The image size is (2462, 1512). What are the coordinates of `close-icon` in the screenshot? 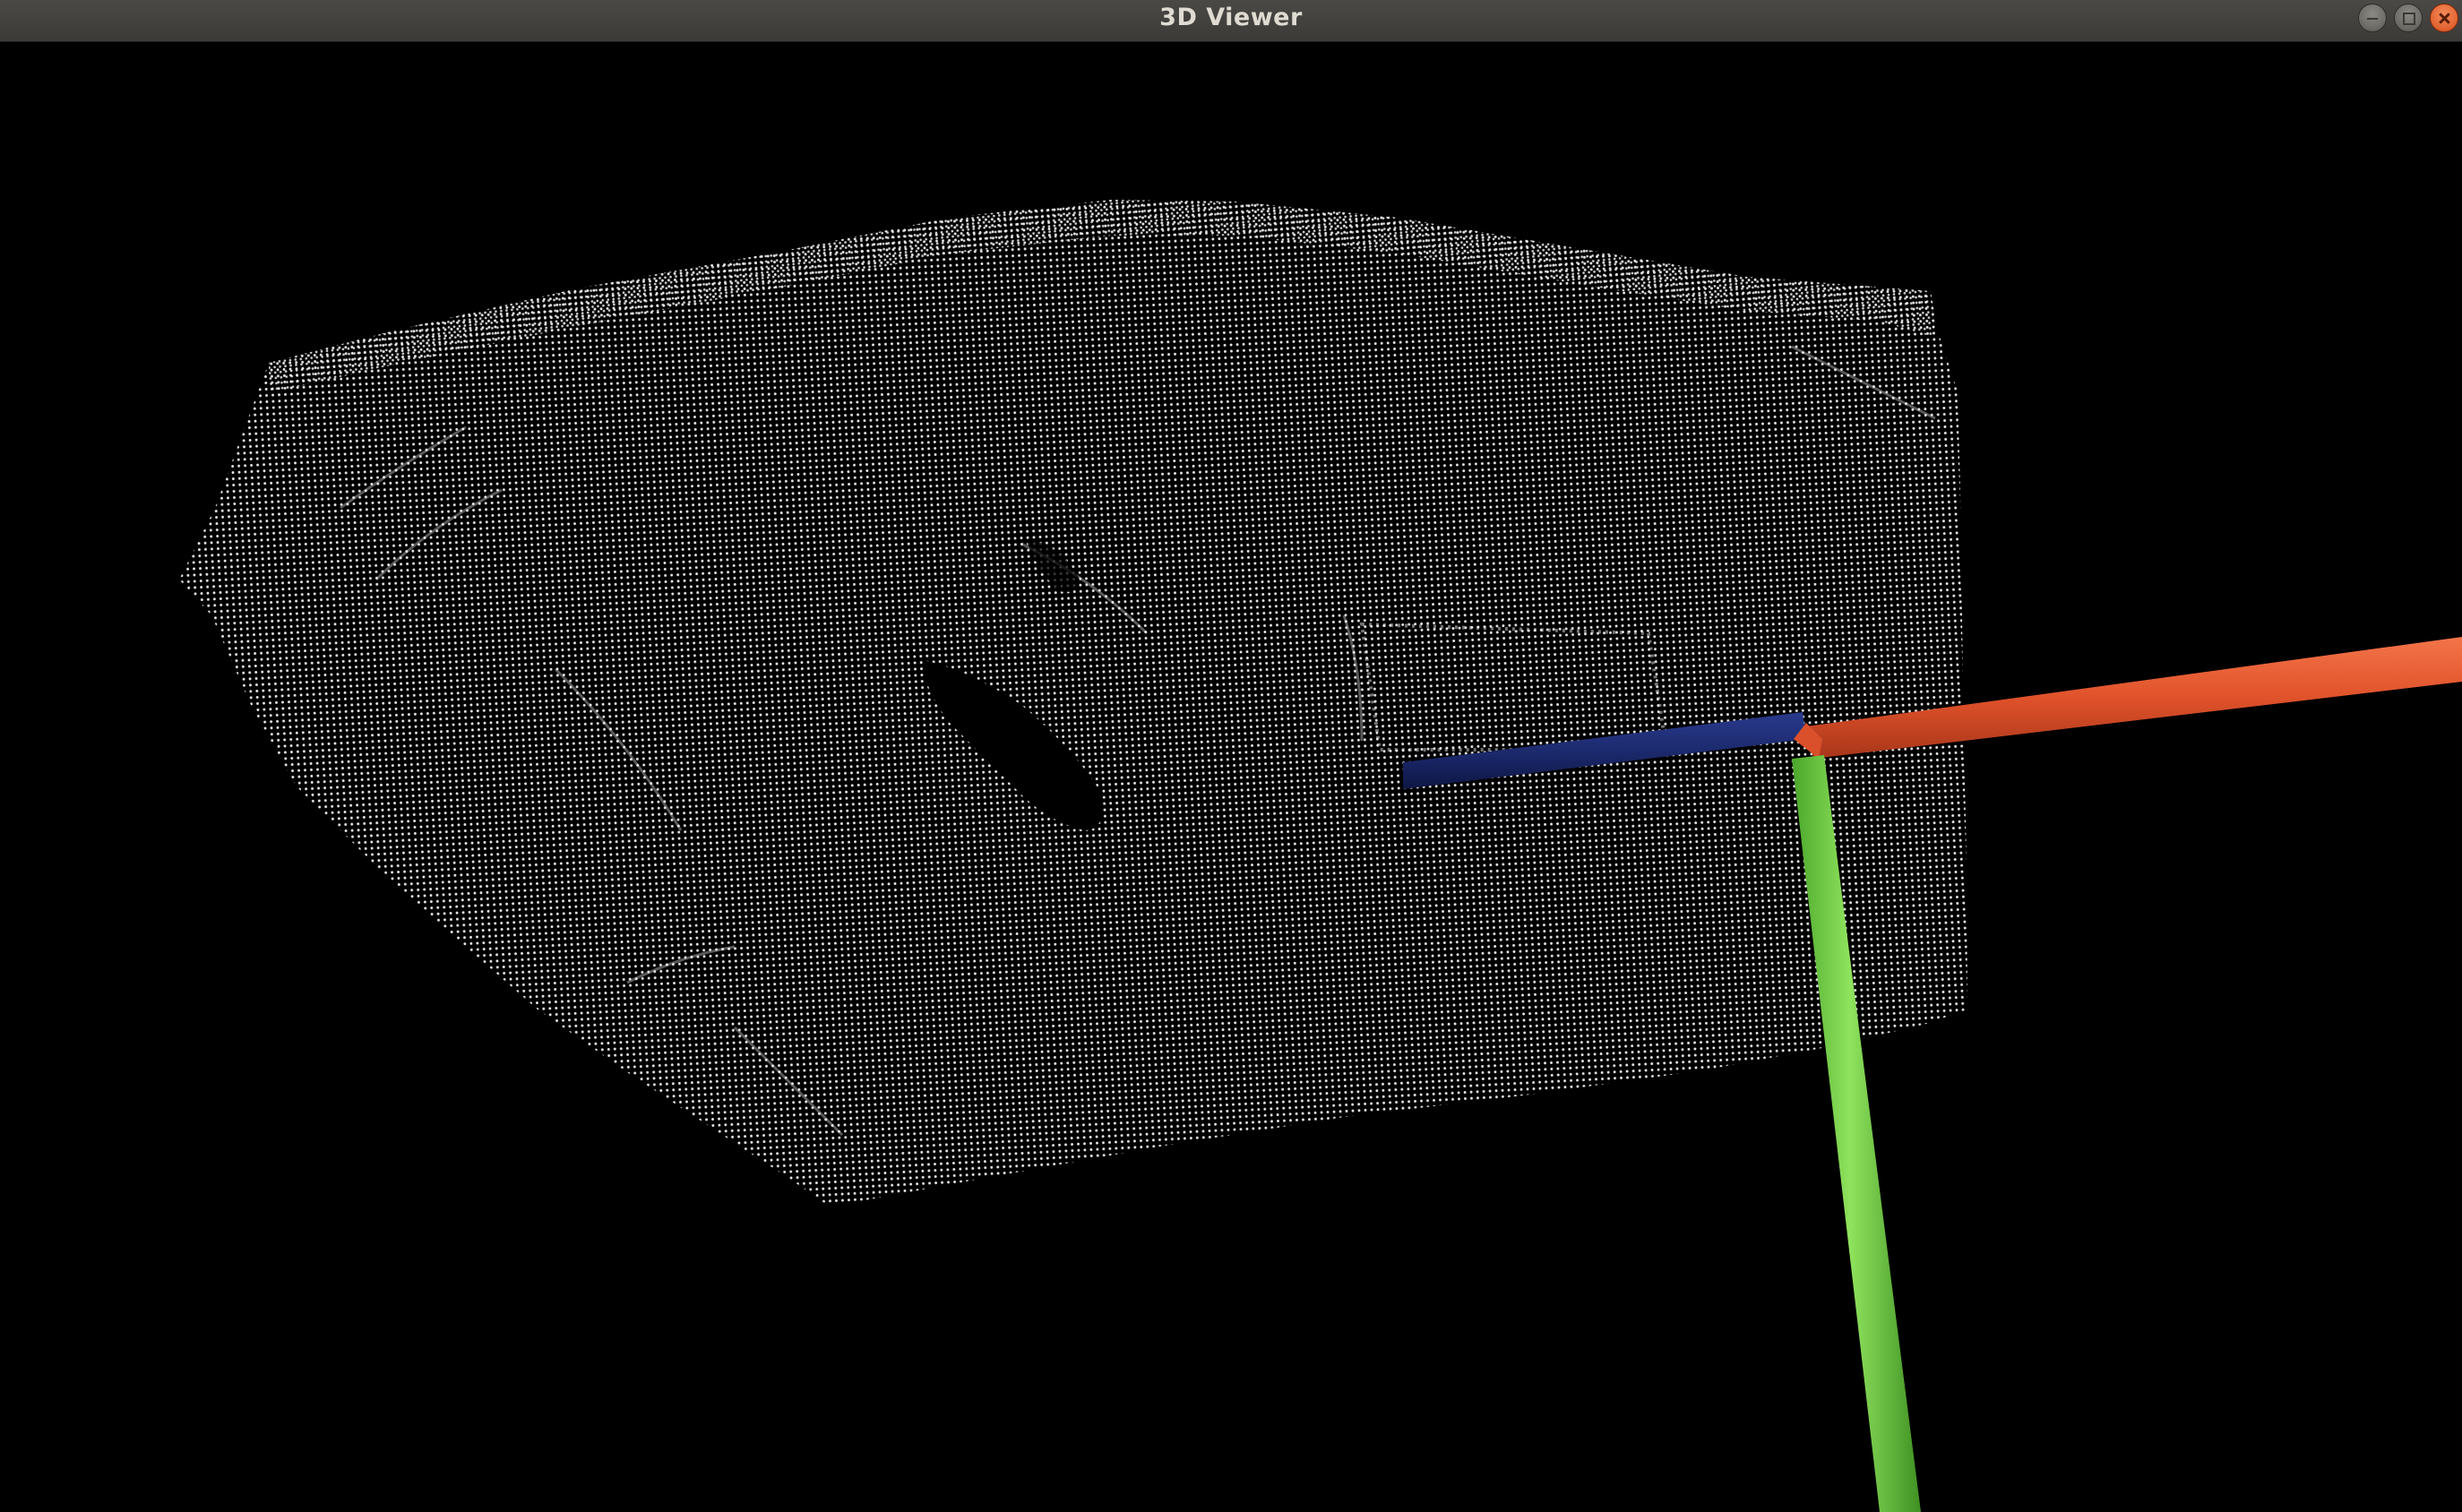 It's located at (2444, 18).